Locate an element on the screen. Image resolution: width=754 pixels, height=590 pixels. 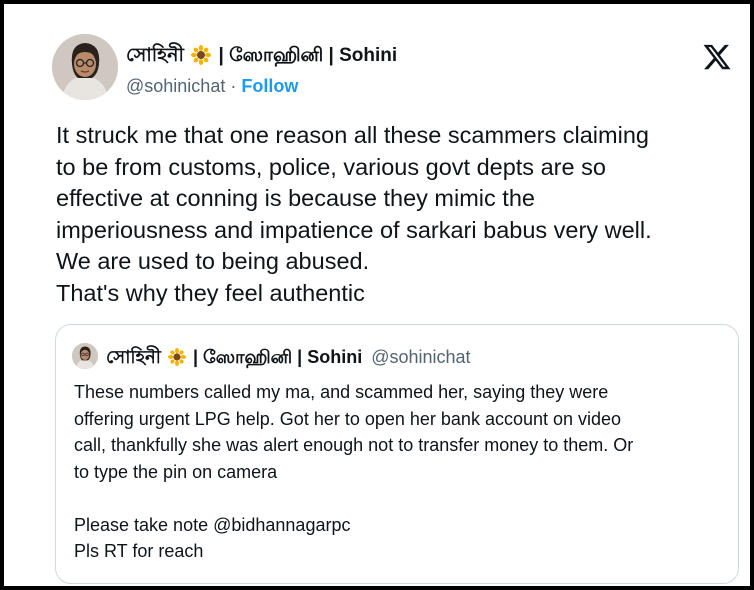
tweet-line: That's why they feel authentic is located at coordinates (210, 292).